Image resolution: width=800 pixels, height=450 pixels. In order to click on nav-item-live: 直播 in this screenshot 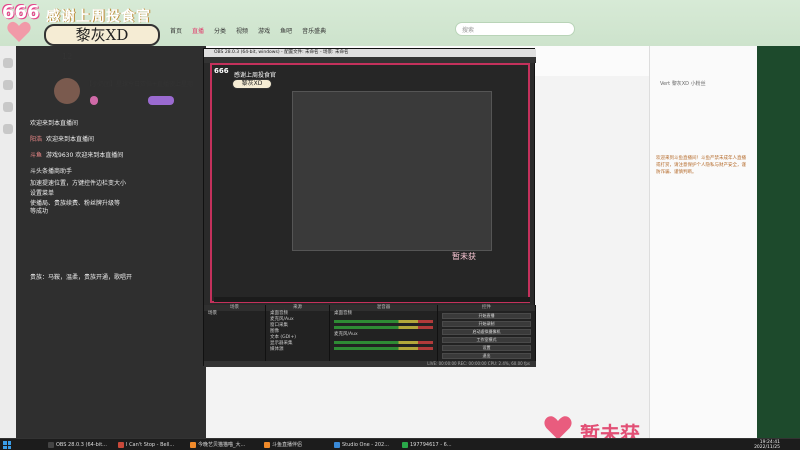, I will do `click(198, 33)`.